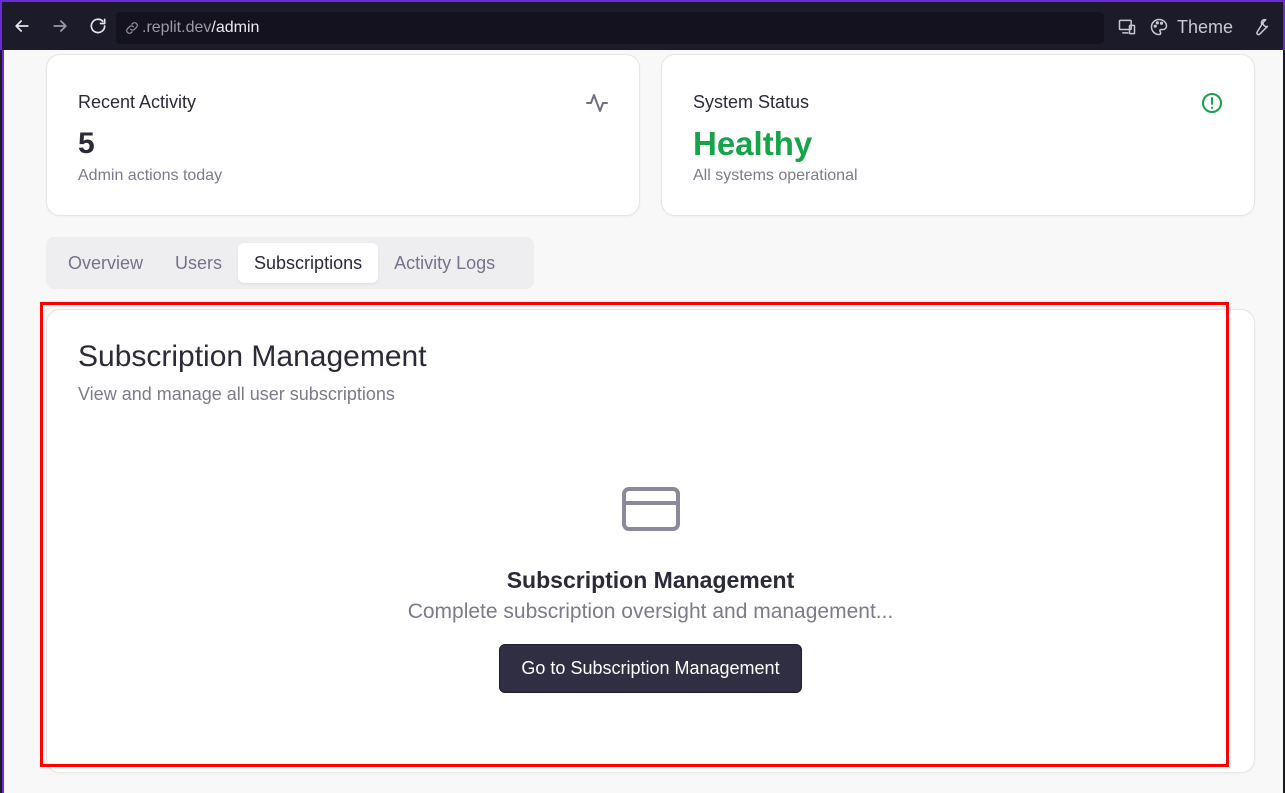 The width and height of the screenshot is (1285, 793). What do you see at coordinates (650, 668) in the screenshot?
I see `go-to-subscription-management-button: Go to Subscription Management` at bounding box center [650, 668].